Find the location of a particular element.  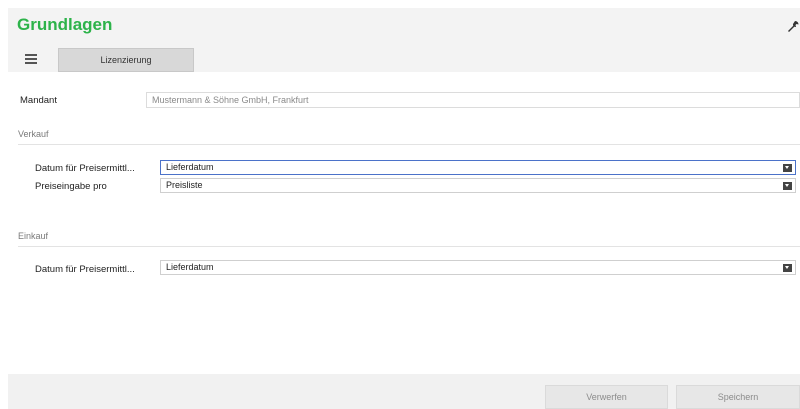

einkauf-datum-select: Lieferdatum is located at coordinates (478, 267).